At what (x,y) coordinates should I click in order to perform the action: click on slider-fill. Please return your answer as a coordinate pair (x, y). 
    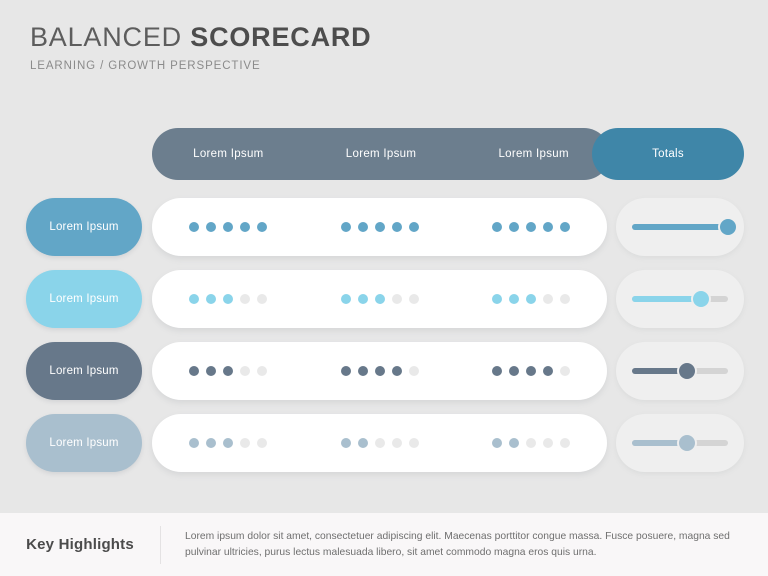
    Looking at the image, I should click on (680, 227).